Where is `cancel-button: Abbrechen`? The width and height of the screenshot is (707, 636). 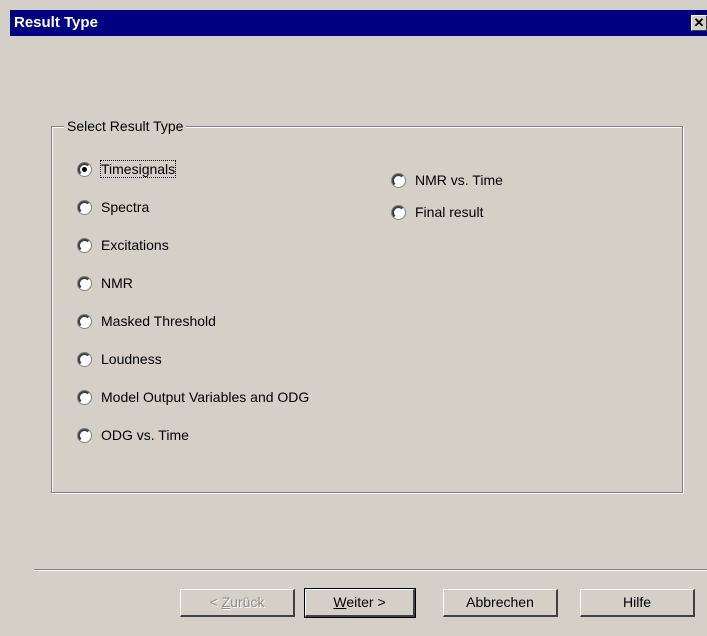
cancel-button: Abbrechen is located at coordinates (500, 603).